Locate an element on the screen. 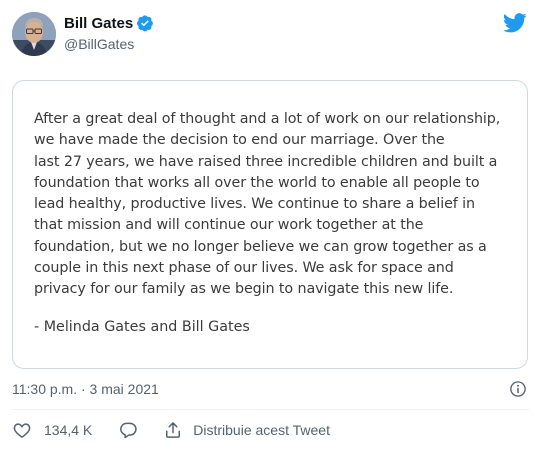  avatar-image is located at coordinates (34, 34).